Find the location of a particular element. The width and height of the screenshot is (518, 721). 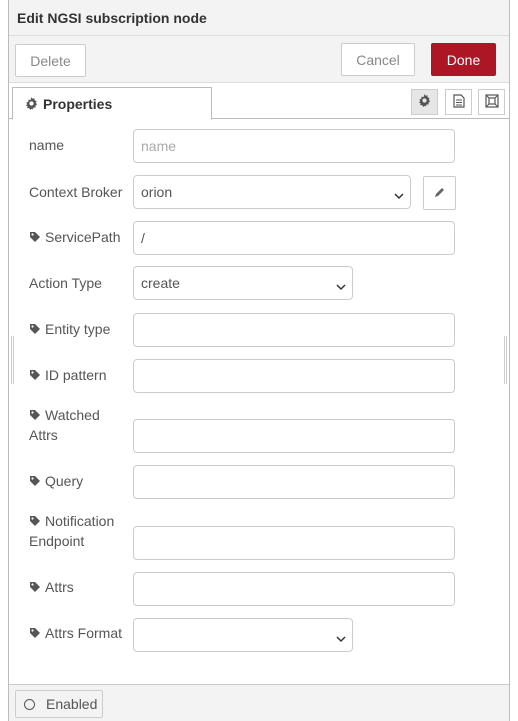

enabled-toggle-button: Enabled is located at coordinates (59, 704).